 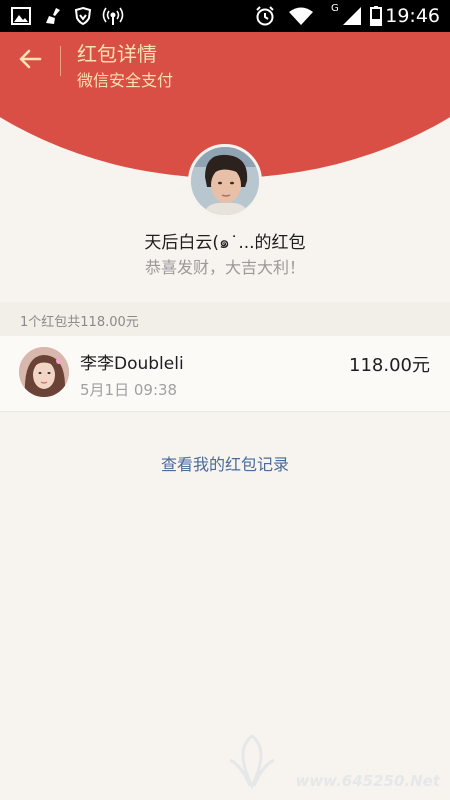 What do you see at coordinates (352, 16) in the screenshot?
I see `signal-icon` at bounding box center [352, 16].